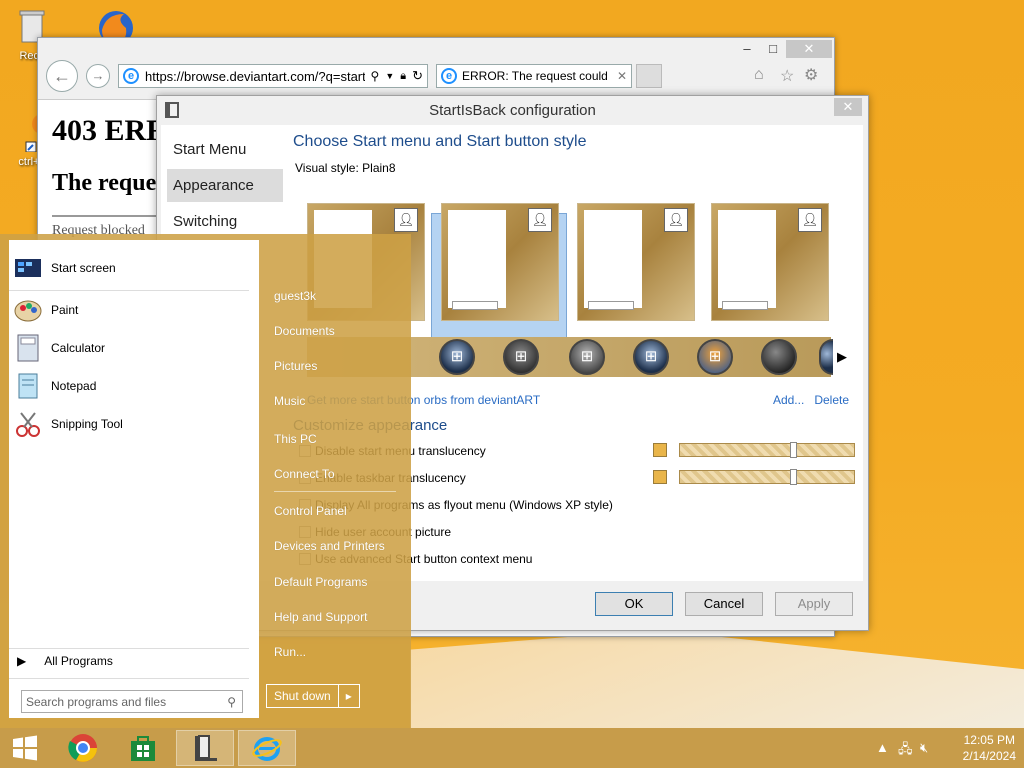 This screenshot has height=768, width=1024. Describe the element at coordinates (634, 604) in the screenshot. I see `ok-button: OK` at that location.